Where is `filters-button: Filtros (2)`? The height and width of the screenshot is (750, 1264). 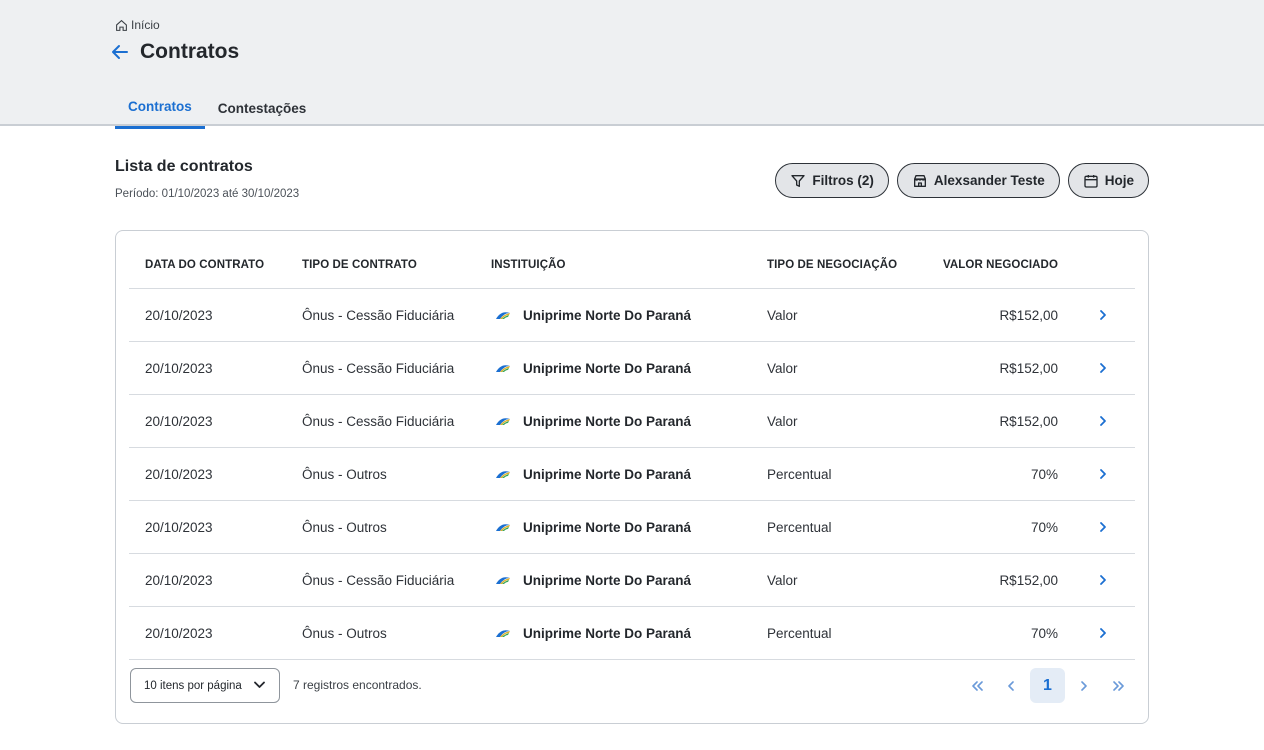
filters-button: Filtros (2) is located at coordinates (832, 180).